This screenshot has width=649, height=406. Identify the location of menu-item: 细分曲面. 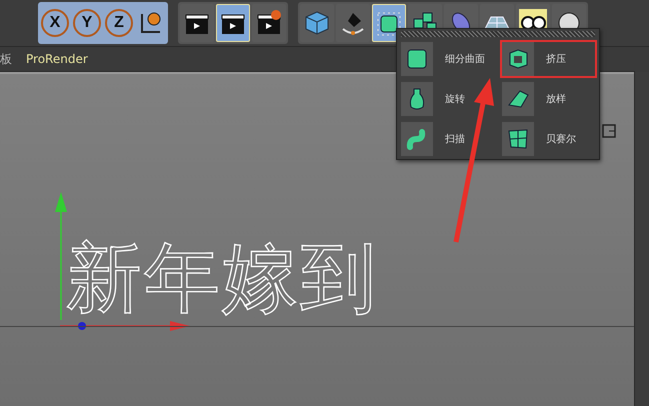
(447, 59).